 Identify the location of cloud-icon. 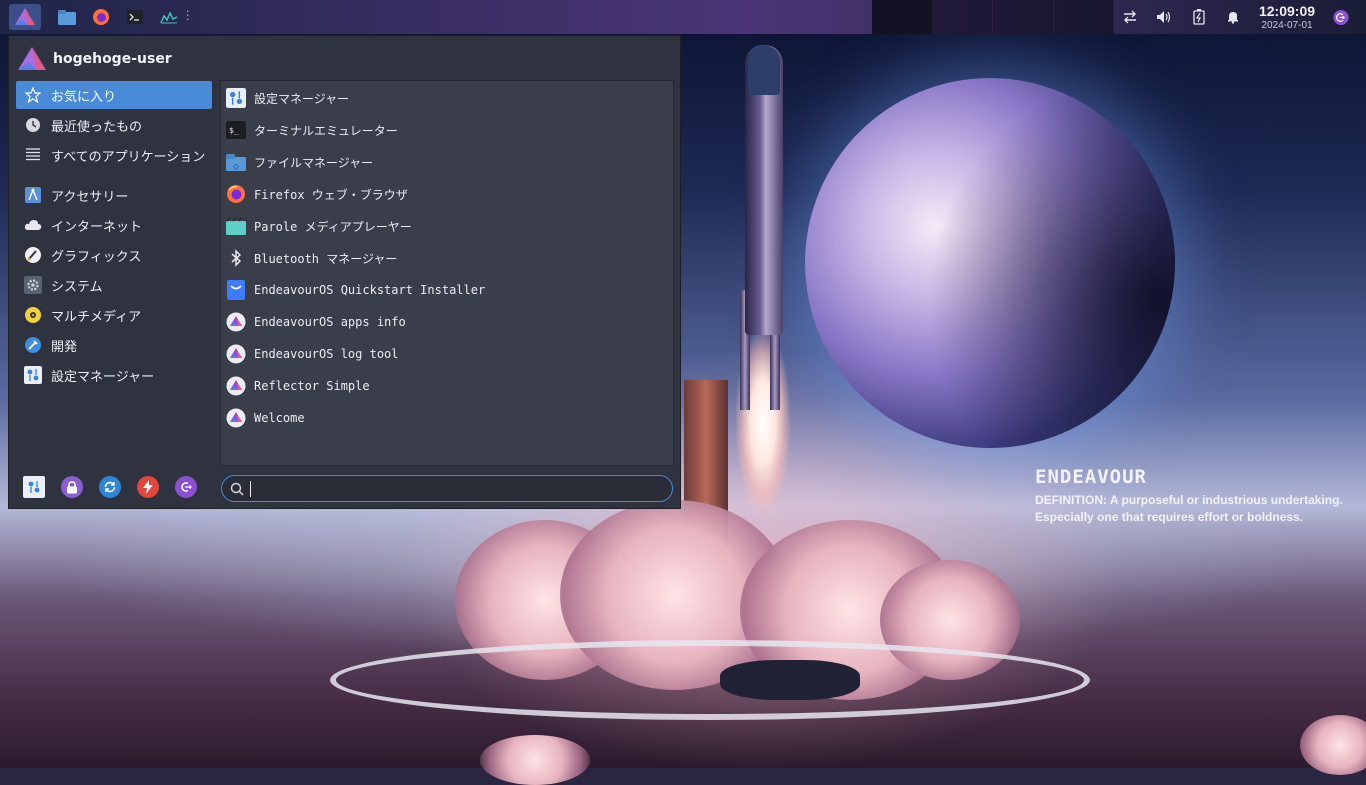
(33, 225).